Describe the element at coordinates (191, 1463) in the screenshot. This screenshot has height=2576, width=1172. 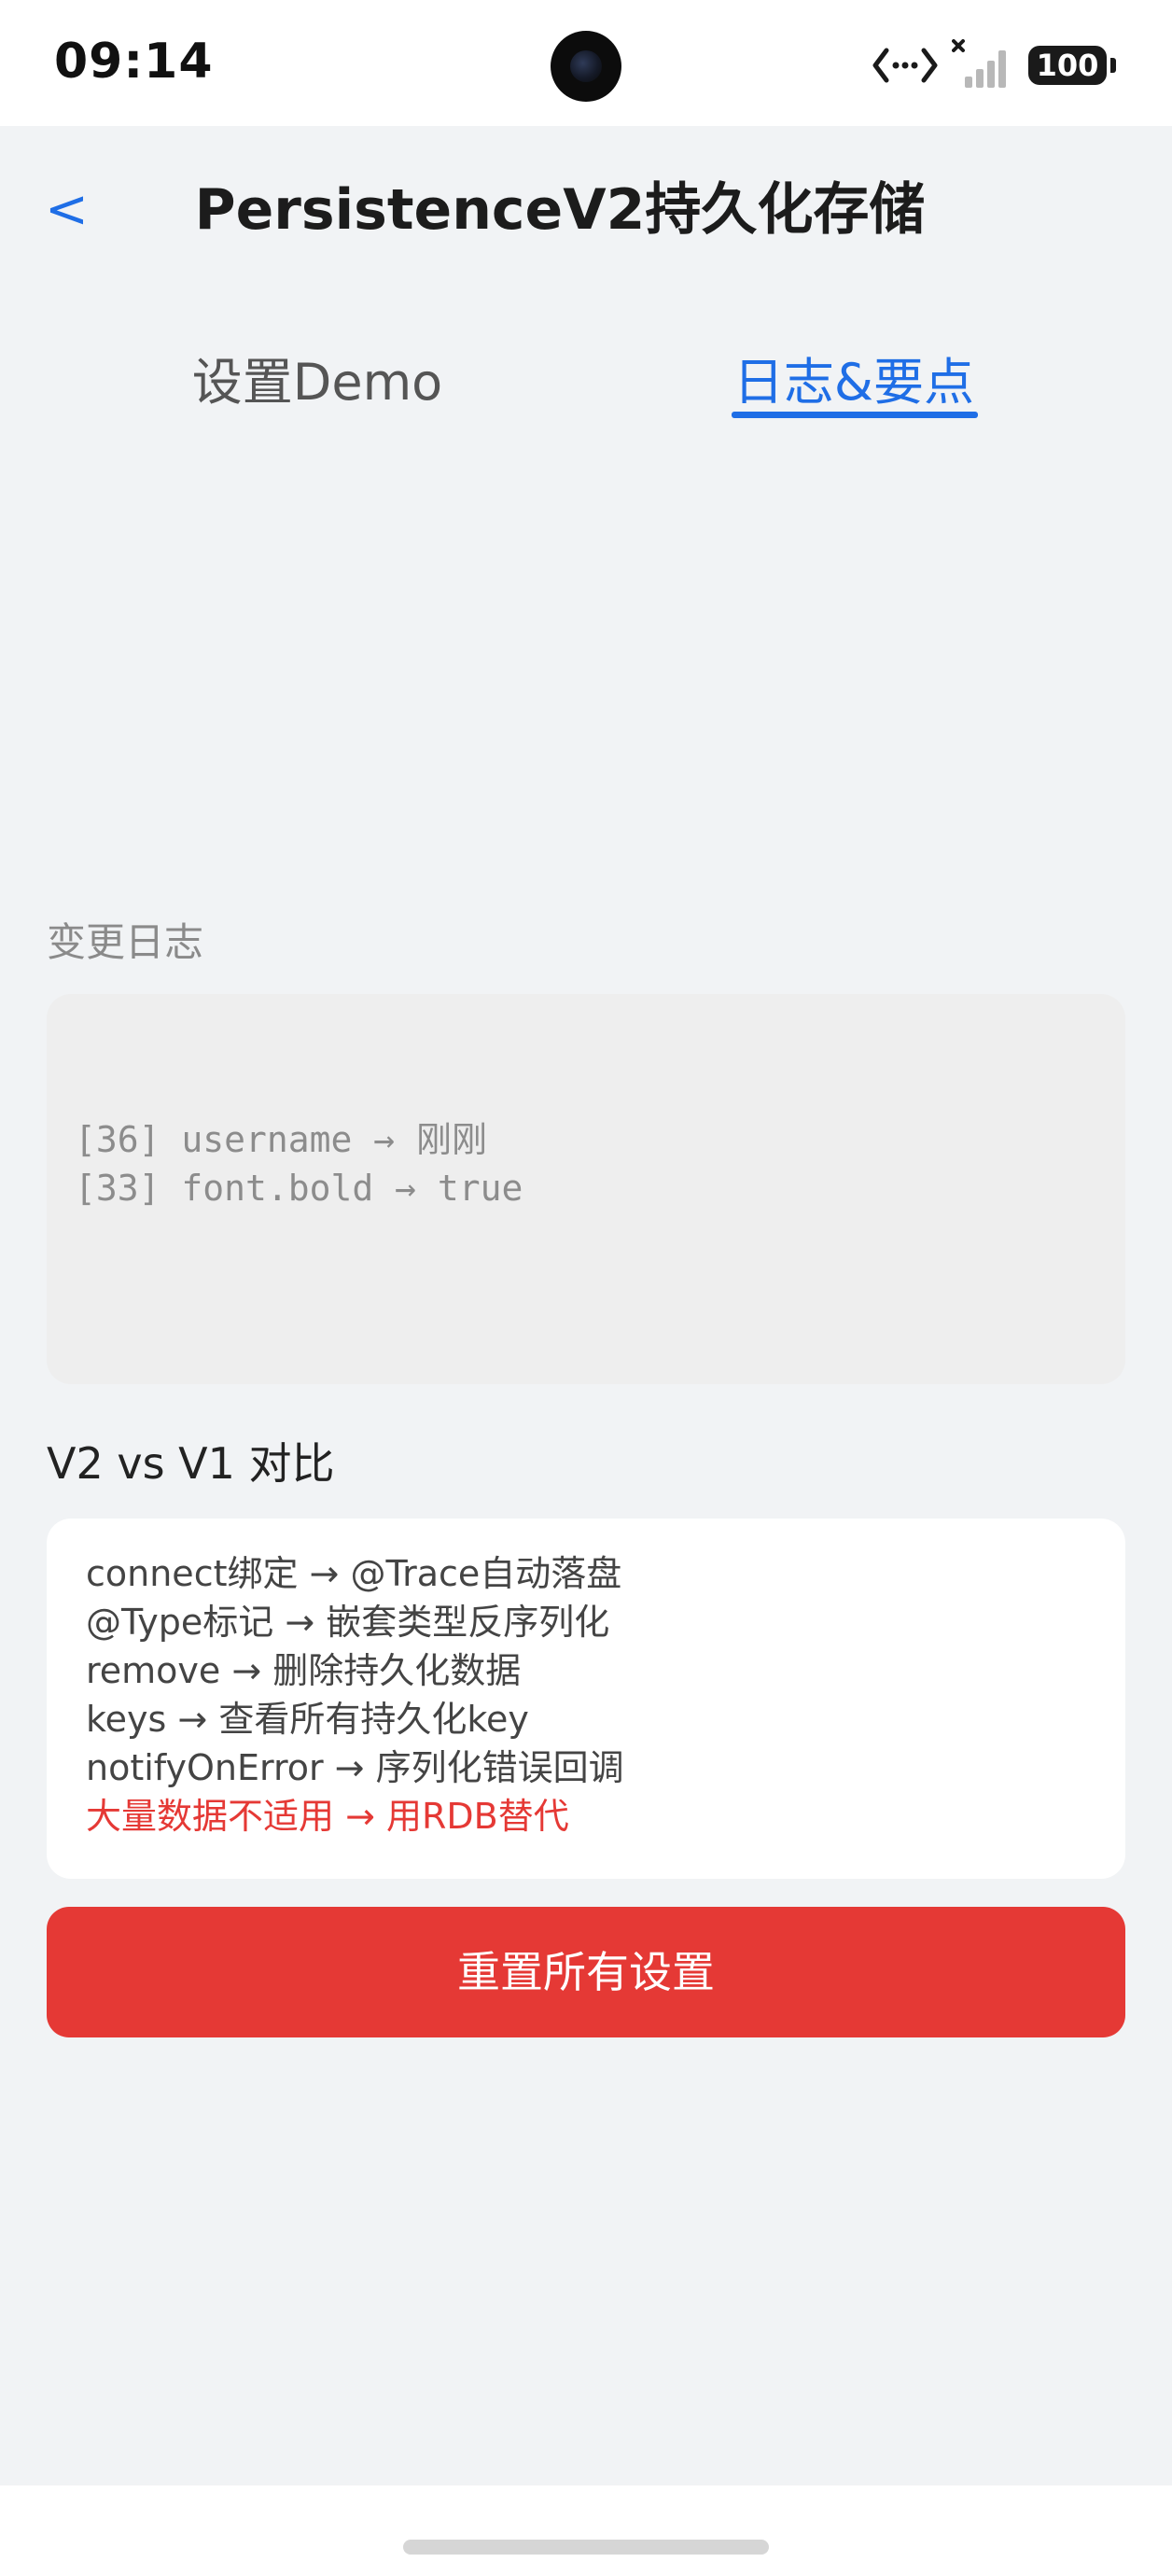
I see `comparison-title: V2 vs V1 对比` at that location.